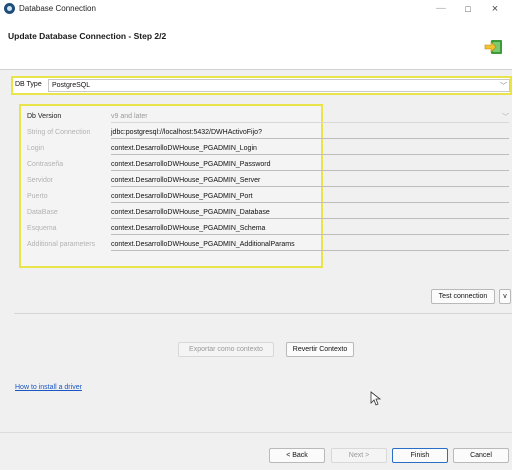 The width and height of the screenshot is (512, 470). I want to click on divider, so click(263, 313).